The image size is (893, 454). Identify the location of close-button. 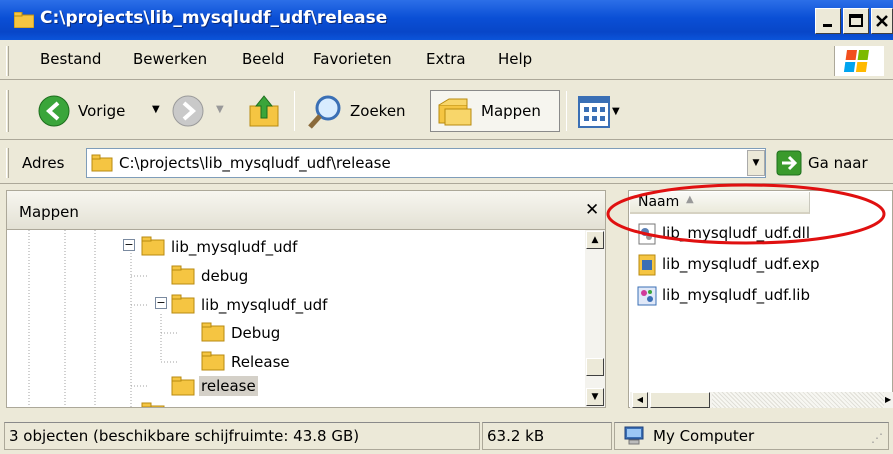
(882, 21).